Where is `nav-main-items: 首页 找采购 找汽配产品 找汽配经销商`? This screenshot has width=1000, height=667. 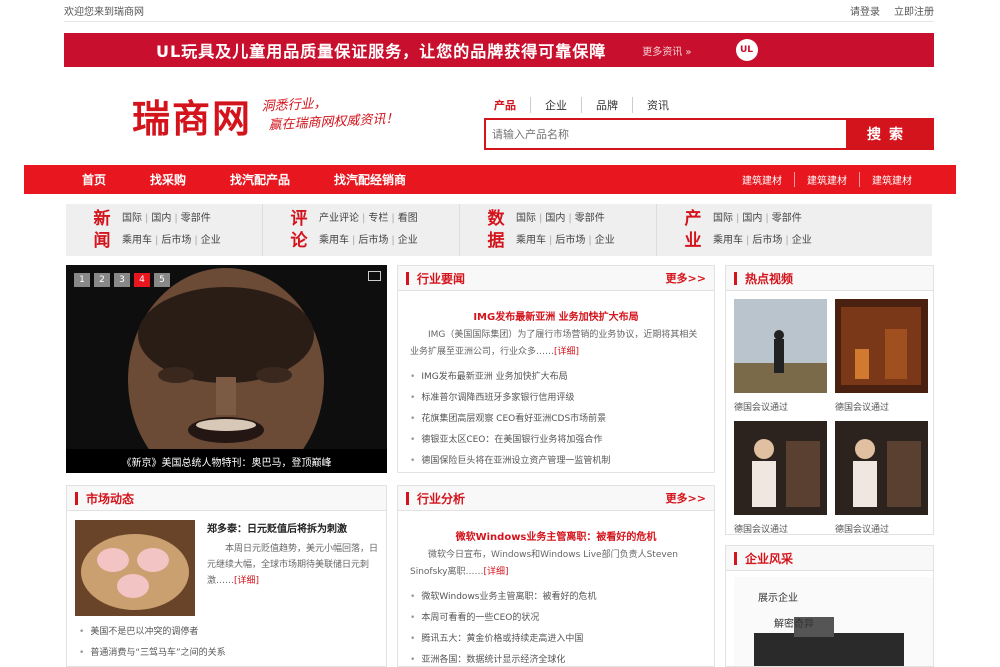
nav-main-items: 首页 找采购 找汽配产品 找汽配经销商 is located at coordinates (266, 179).